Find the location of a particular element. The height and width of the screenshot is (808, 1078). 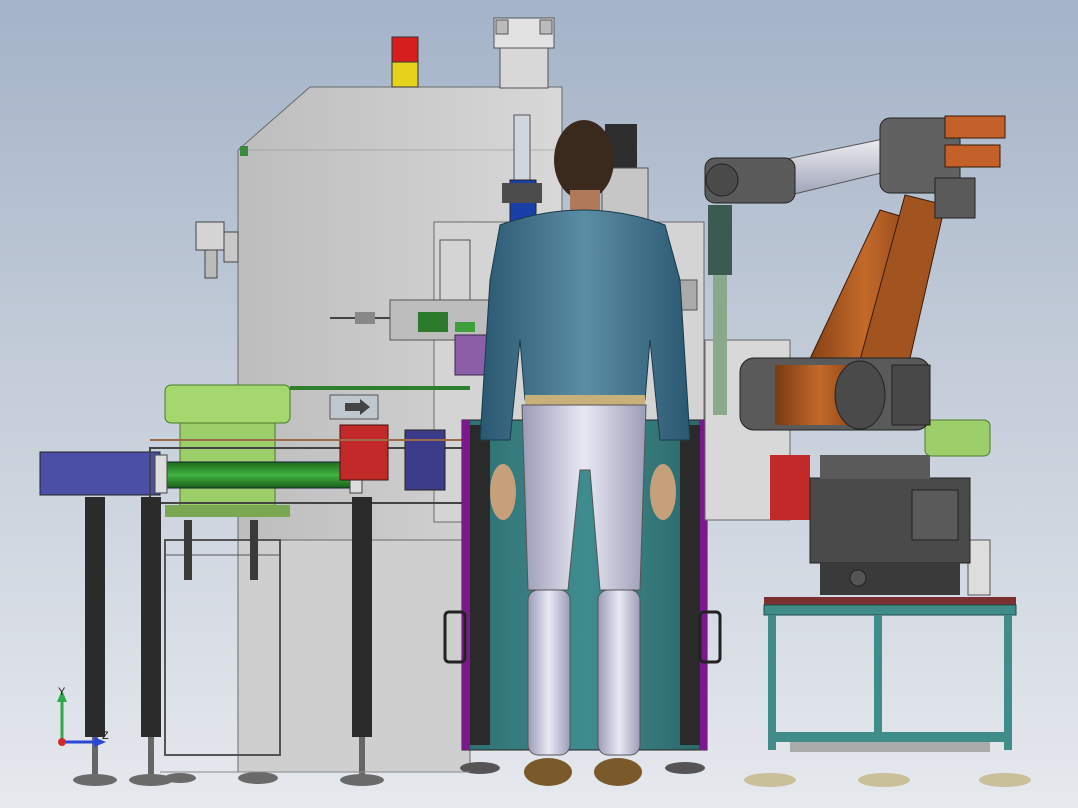

robot-base is located at coordinates (890, 525).